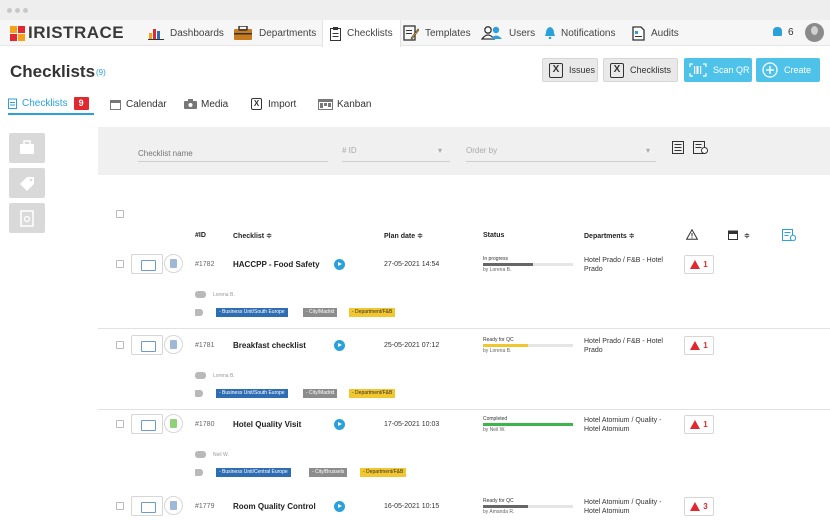 This screenshot has height=526, width=830. Describe the element at coordinates (580, 33) in the screenshot. I see `nav-notifications: Notifications` at that location.